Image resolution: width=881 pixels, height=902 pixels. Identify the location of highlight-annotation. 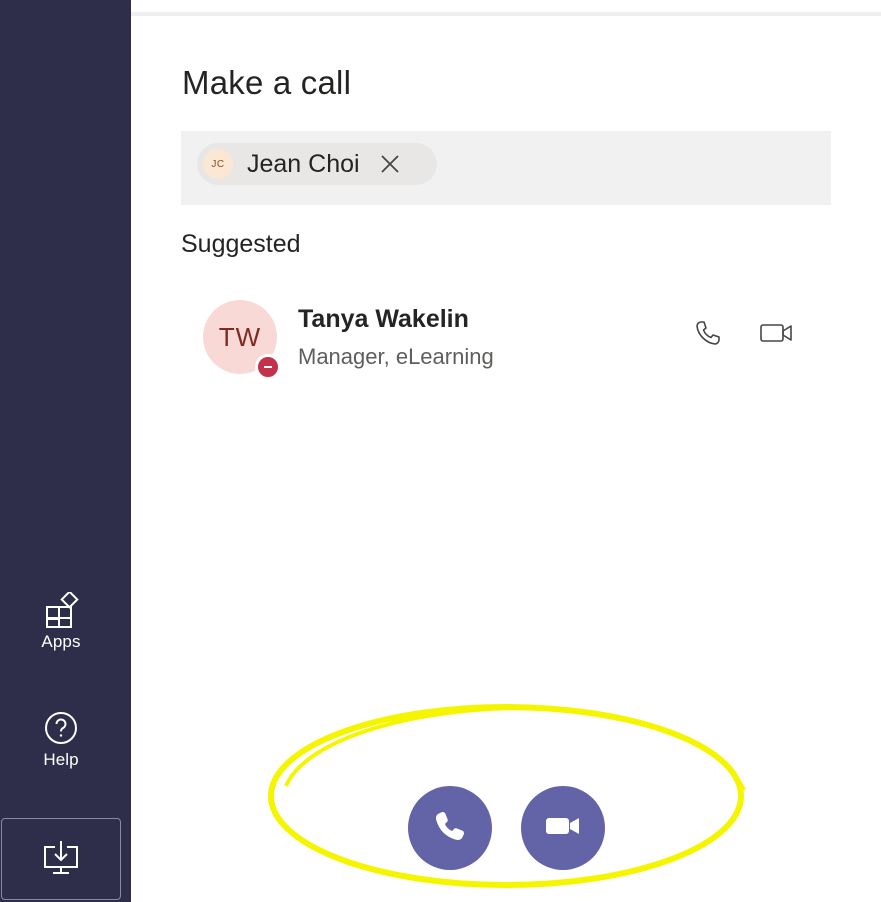
(507, 796).